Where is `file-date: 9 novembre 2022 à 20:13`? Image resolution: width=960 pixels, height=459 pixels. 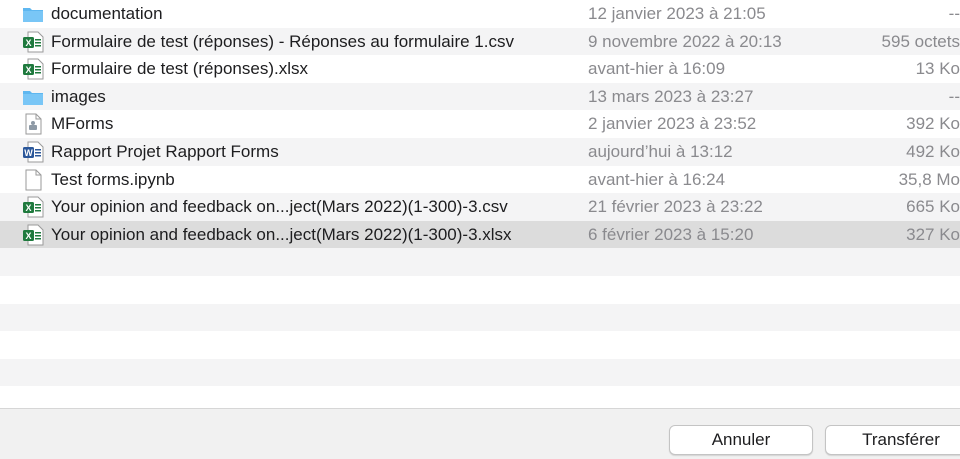
file-date: 9 novembre 2022 à 20:13 is located at coordinates (685, 41).